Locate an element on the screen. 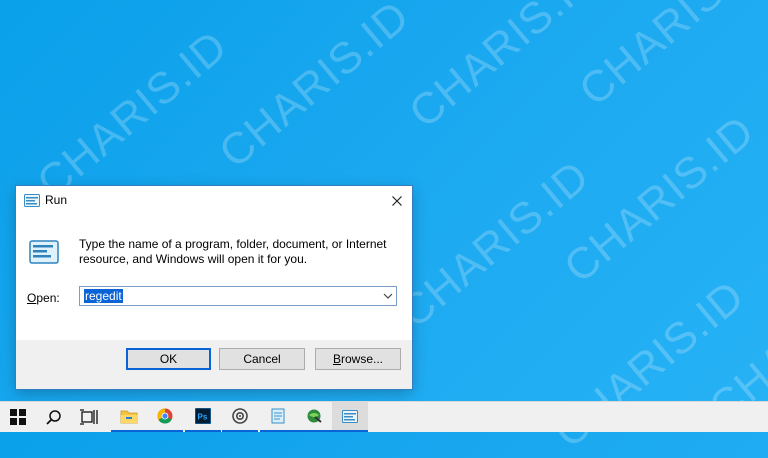 This screenshot has width=768, height=458. taskbar-notepad is located at coordinates (278, 417).